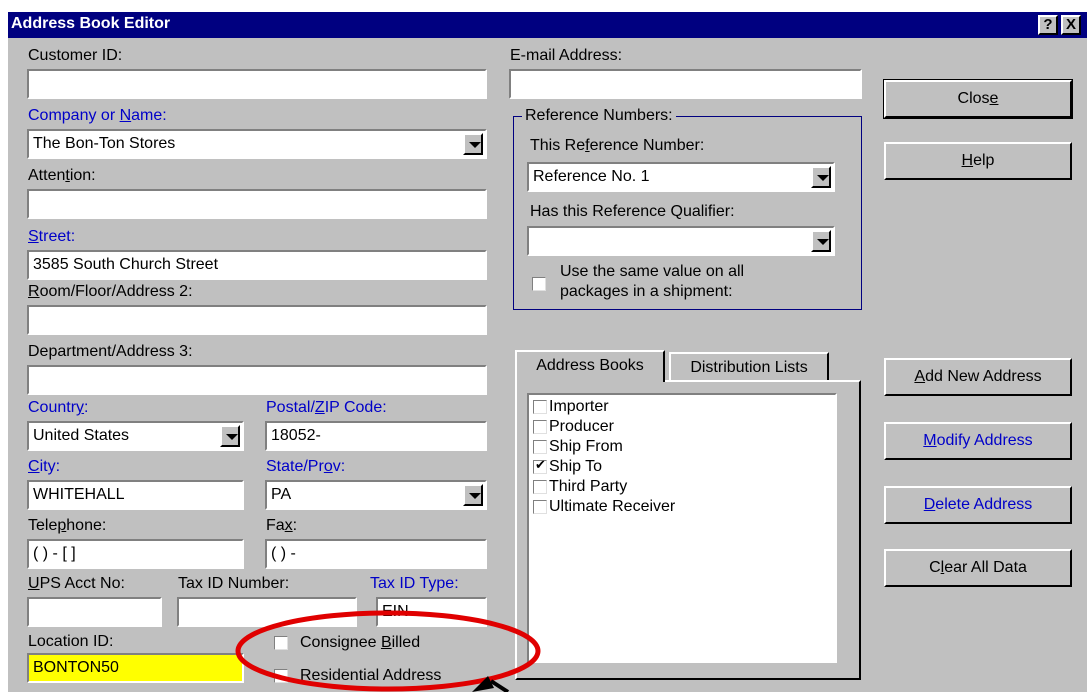  Describe the element at coordinates (257, 84) in the screenshot. I see `customer-id-field` at that location.